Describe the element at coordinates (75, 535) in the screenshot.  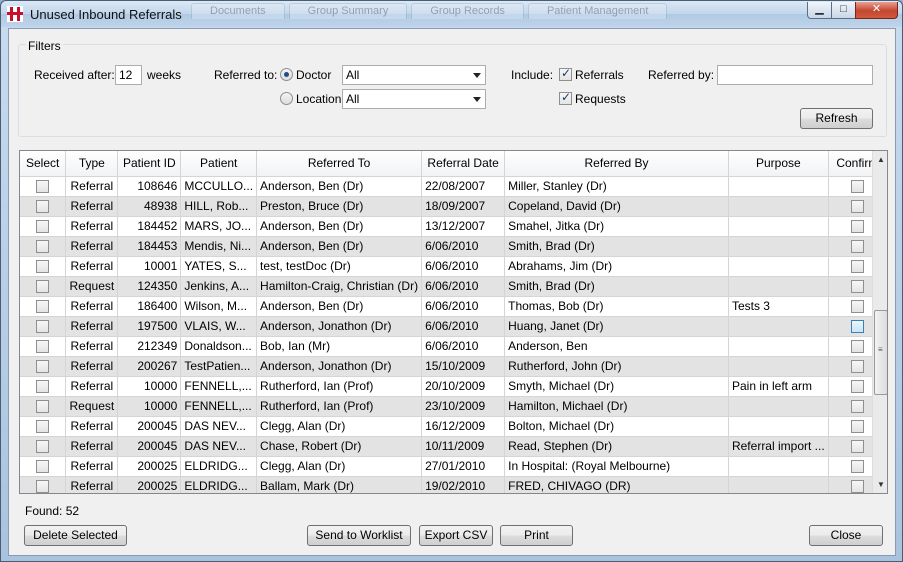
I see `delete-selected-button: Delete Selected` at that location.